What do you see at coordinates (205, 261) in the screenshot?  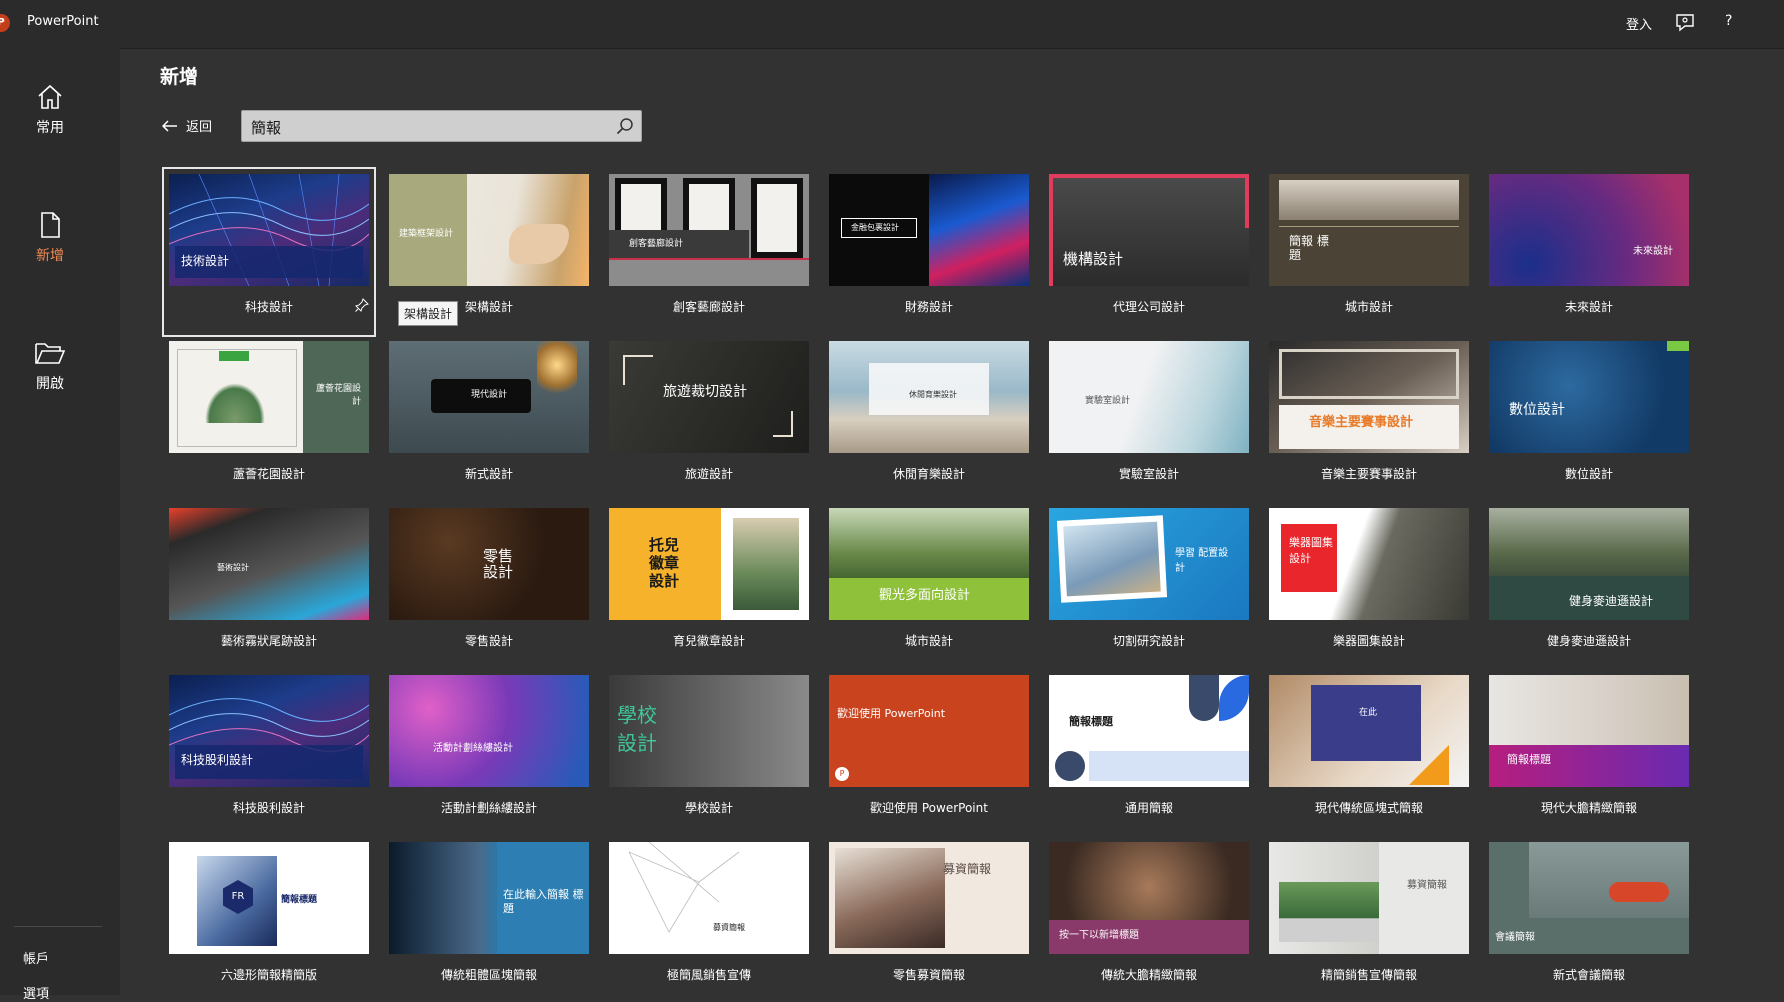 I see `thumbnail-title: 技術設計` at bounding box center [205, 261].